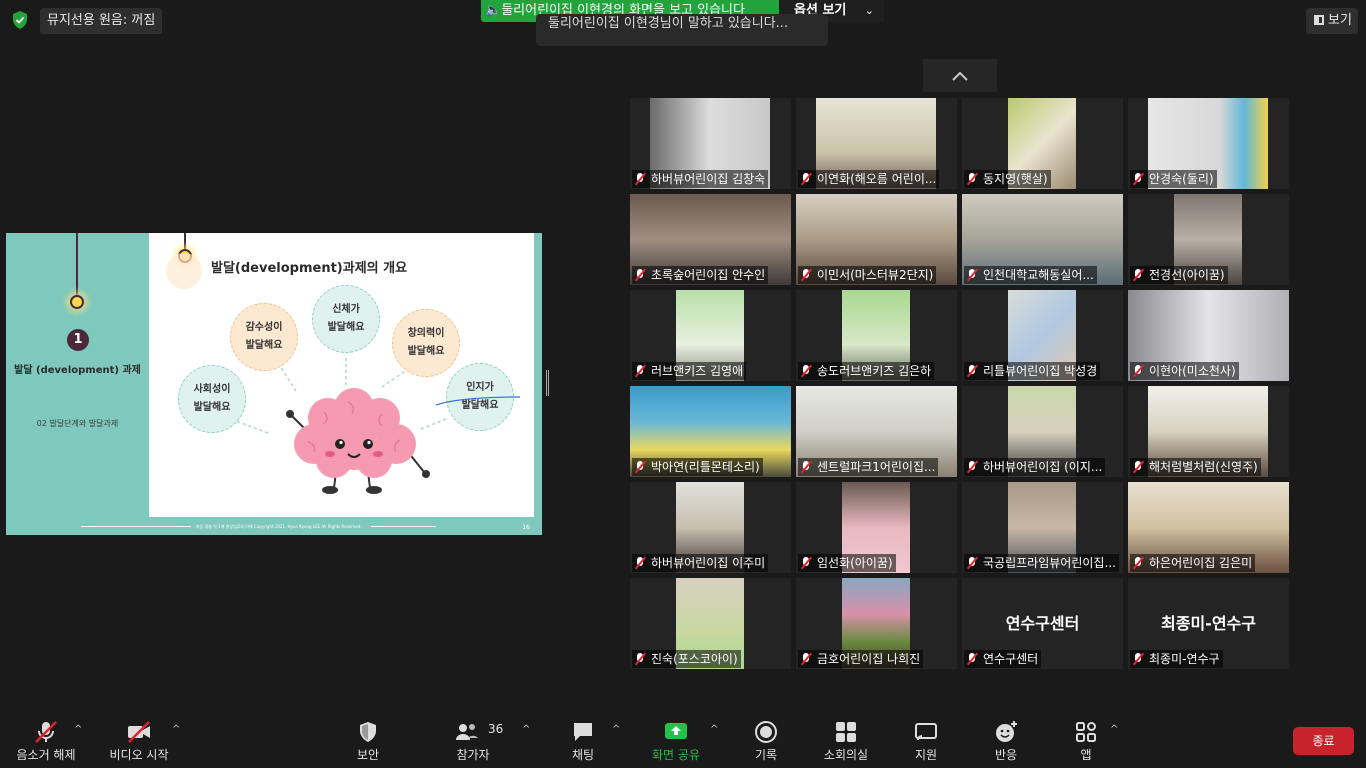  I want to click on participant-tile: 진숙(포스코아이), so click(710, 623).